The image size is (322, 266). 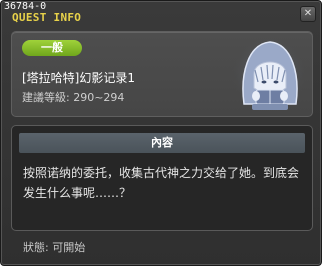 What do you see at coordinates (54, 247) in the screenshot?
I see `quest-status: 狀態: 可開始` at bounding box center [54, 247].